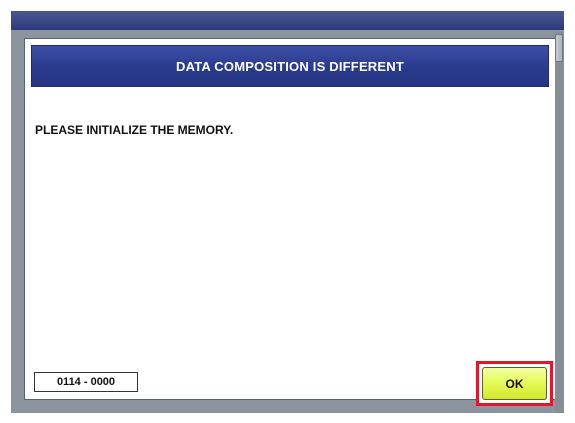 Image resolution: width=575 pixels, height=423 pixels. What do you see at coordinates (559, 48) in the screenshot?
I see `scrollbar-thumb` at bounding box center [559, 48].